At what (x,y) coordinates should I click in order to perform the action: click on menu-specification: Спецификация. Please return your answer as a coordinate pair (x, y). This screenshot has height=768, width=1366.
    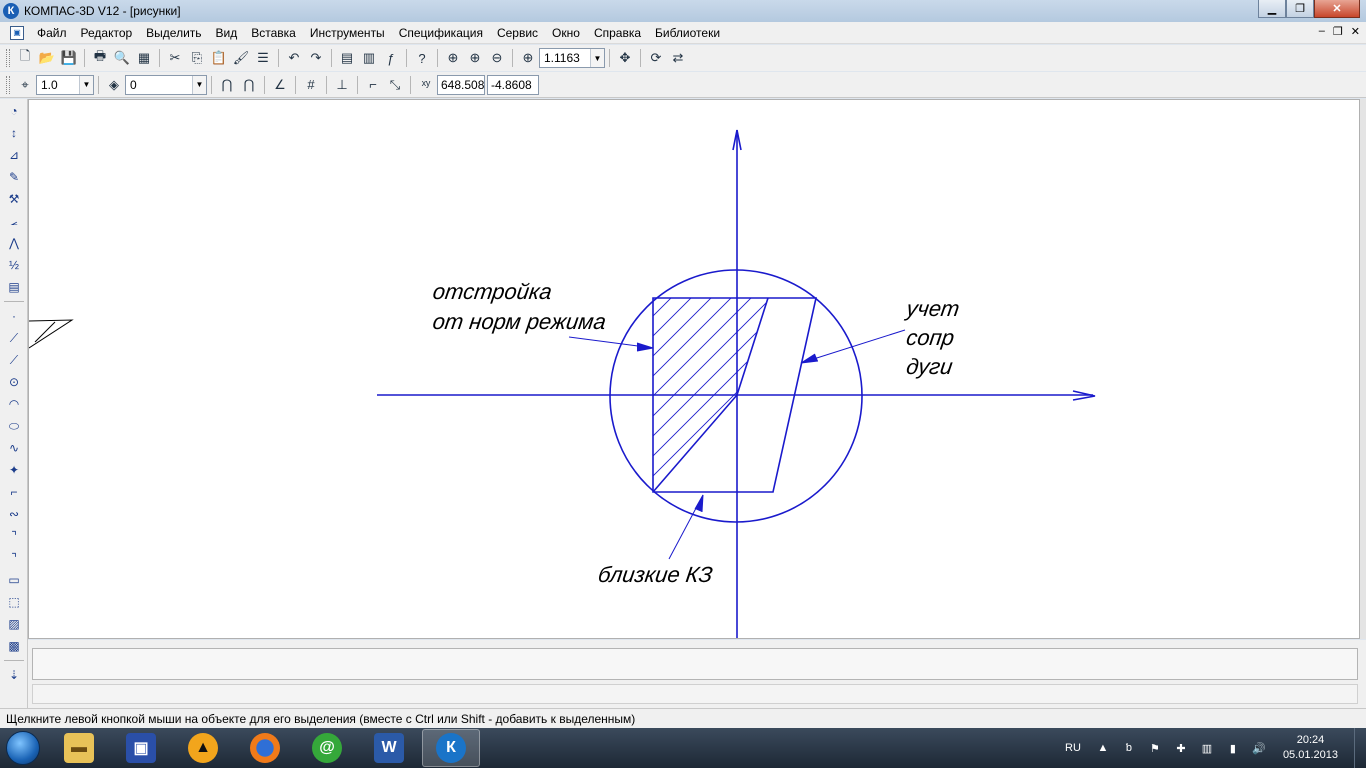
    Looking at the image, I should click on (441, 33).